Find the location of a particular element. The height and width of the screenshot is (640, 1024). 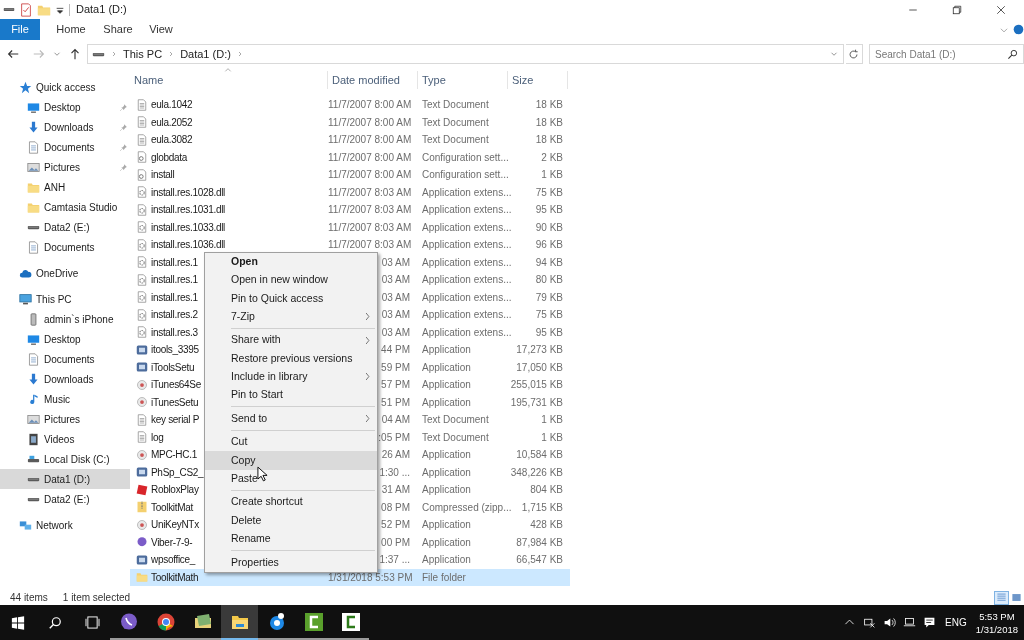

file-name: install.res.2 is located at coordinates (174, 315).